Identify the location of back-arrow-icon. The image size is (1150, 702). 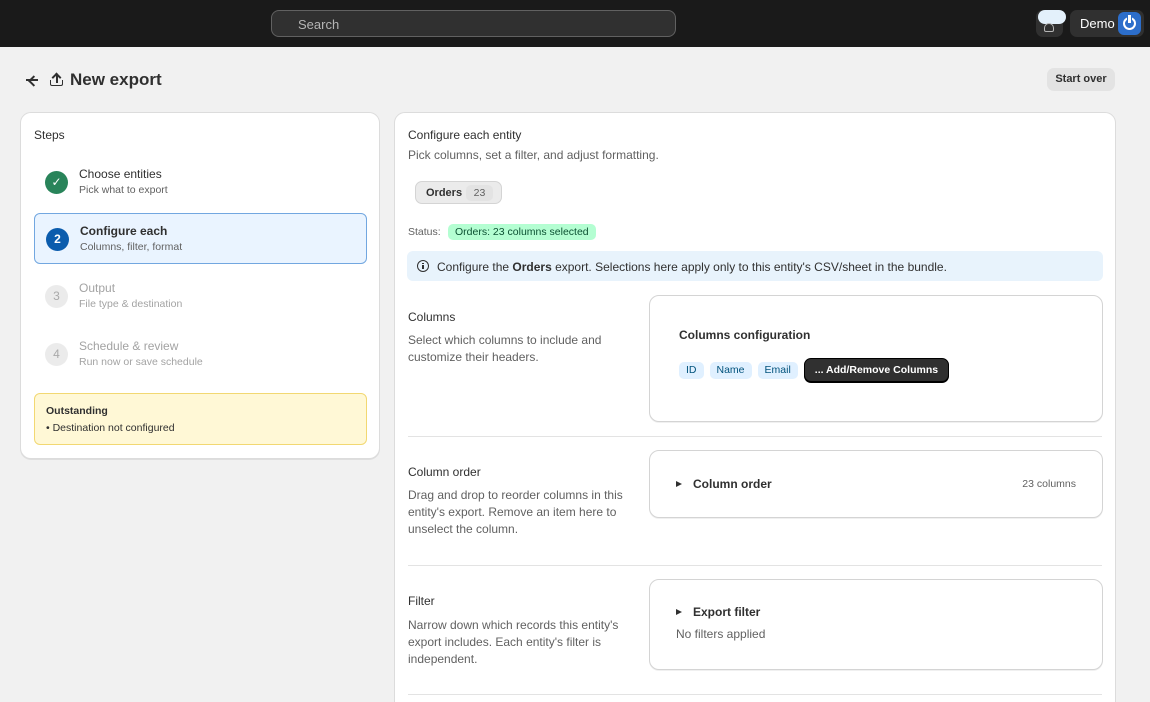
(32, 80).